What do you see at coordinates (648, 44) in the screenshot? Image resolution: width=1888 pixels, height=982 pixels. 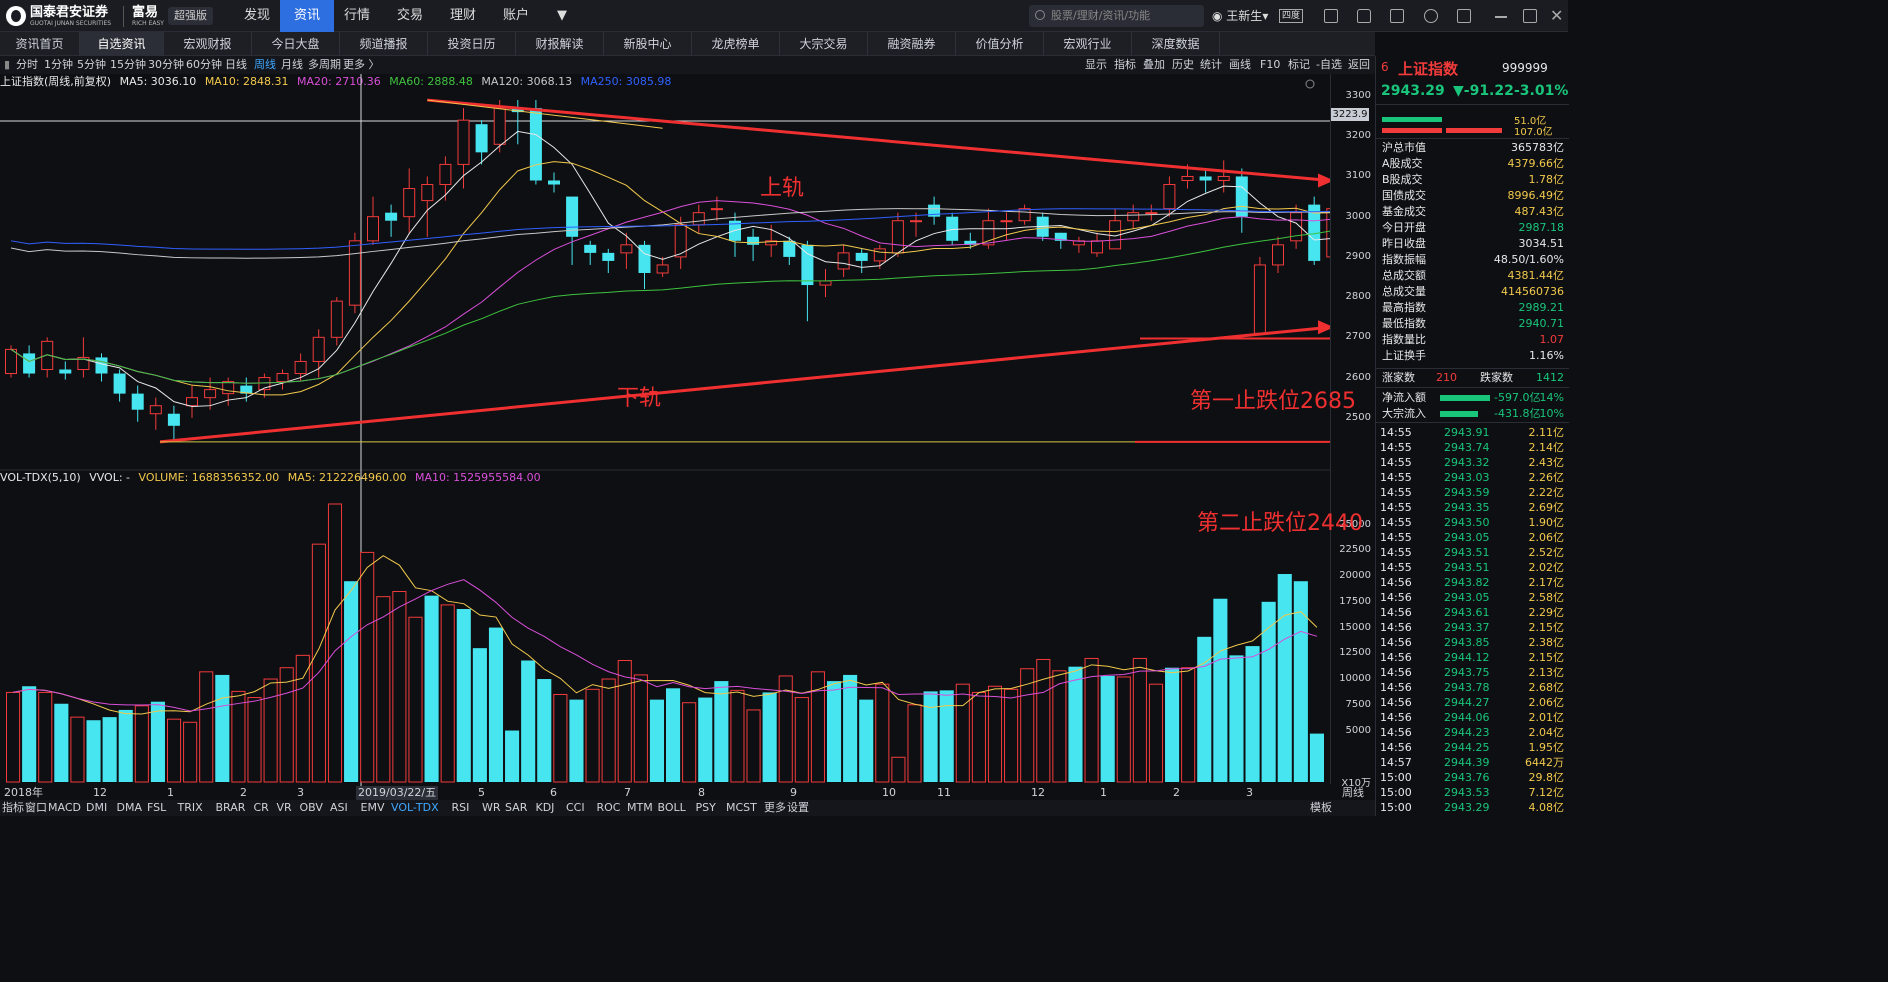 I see `sub-nav-tab-7: 新股中心` at bounding box center [648, 44].